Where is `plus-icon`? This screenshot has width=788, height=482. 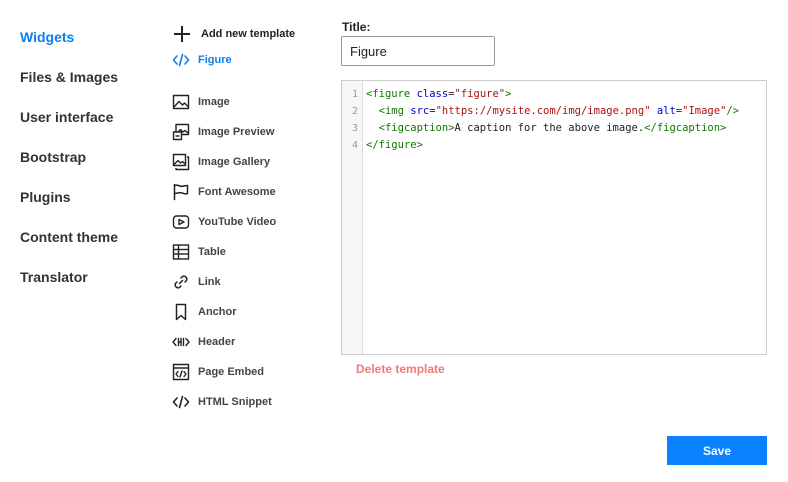 plus-icon is located at coordinates (182, 34).